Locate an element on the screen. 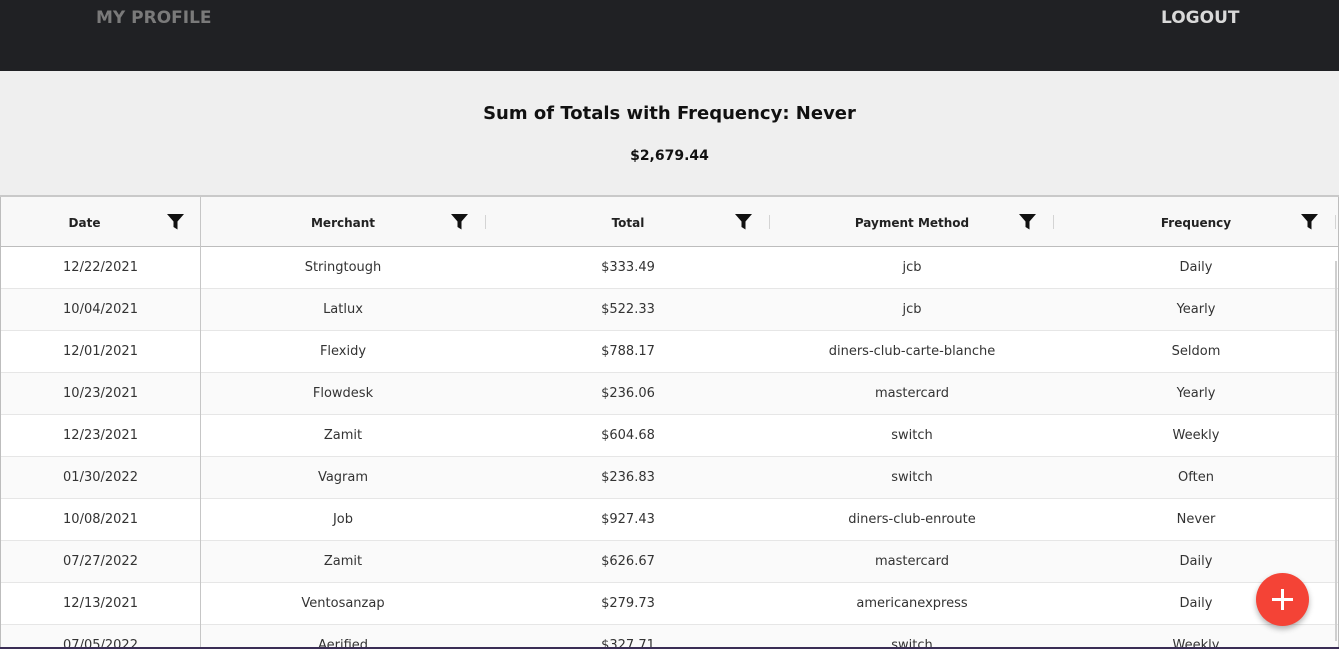 The width and height of the screenshot is (1339, 649). table-row: 12/22/2021 Stringtough $333.49 jcb Daily is located at coordinates (669, 268).